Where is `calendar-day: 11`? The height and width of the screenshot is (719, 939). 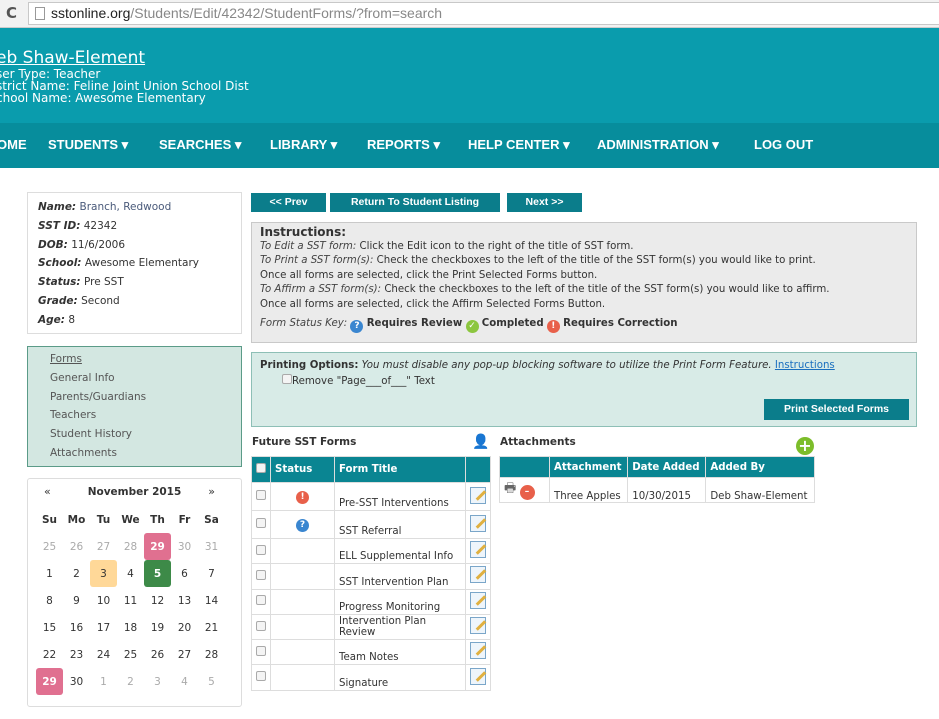 calendar-day: 11 is located at coordinates (130, 600).